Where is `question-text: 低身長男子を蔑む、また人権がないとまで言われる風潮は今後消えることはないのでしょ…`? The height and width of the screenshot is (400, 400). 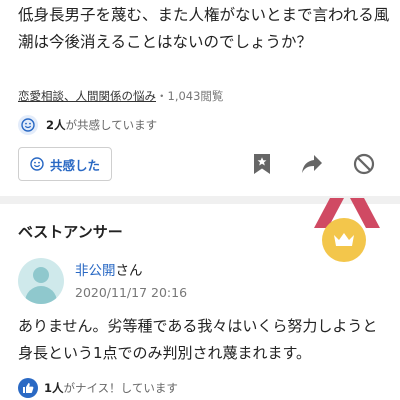 question-text: 低身長男子を蔑む、また人権がないとまで言われる風潮は今後消えることはないのでしょ… is located at coordinates (204, 28).